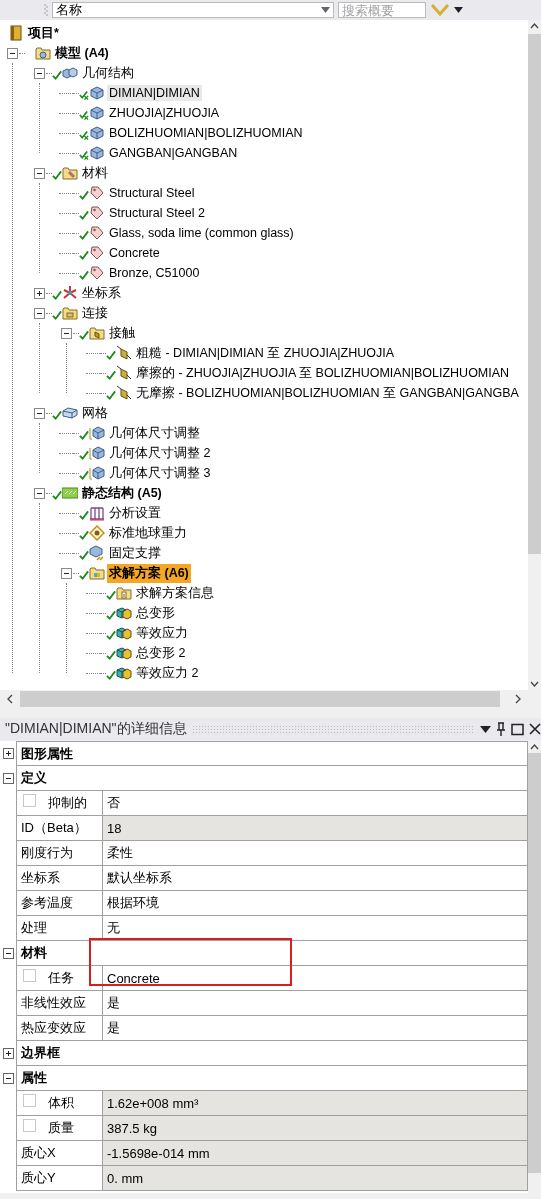  I want to click on property-value: 柔性, so click(315, 853).